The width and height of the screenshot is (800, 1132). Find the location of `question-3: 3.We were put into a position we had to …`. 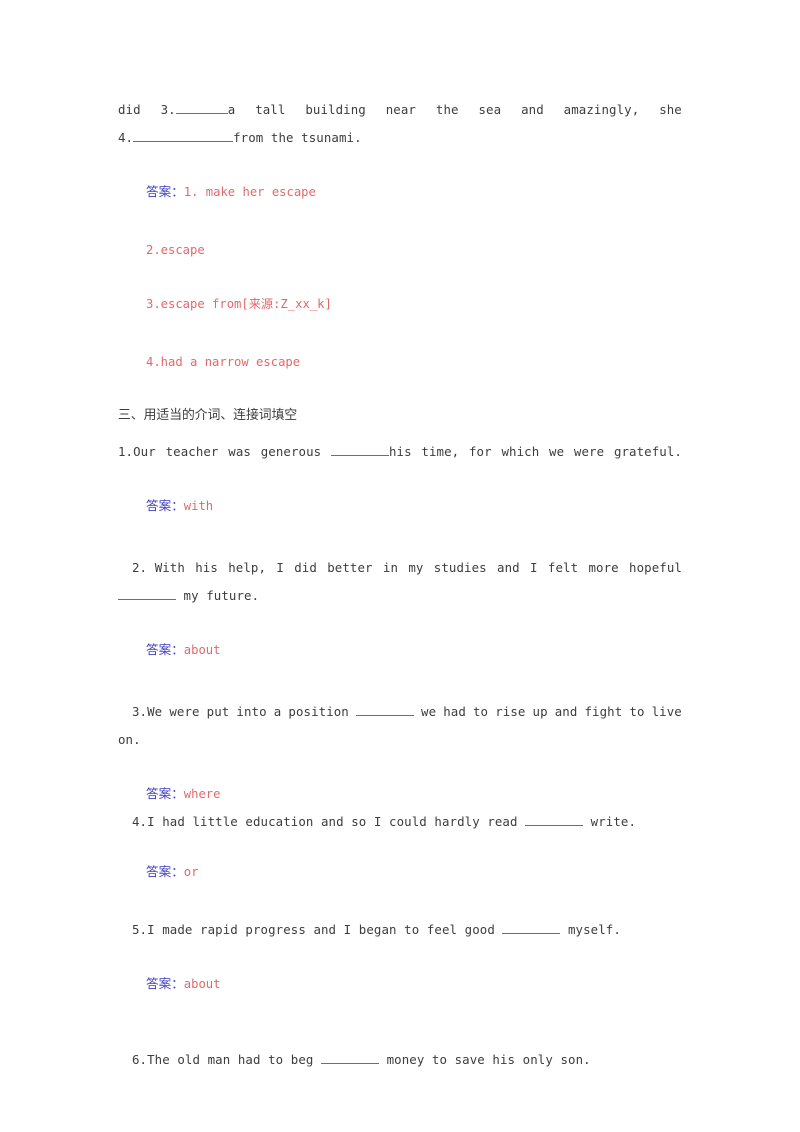

question-3: 3.We were put into a position we had to … is located at coordinates (400, 726).